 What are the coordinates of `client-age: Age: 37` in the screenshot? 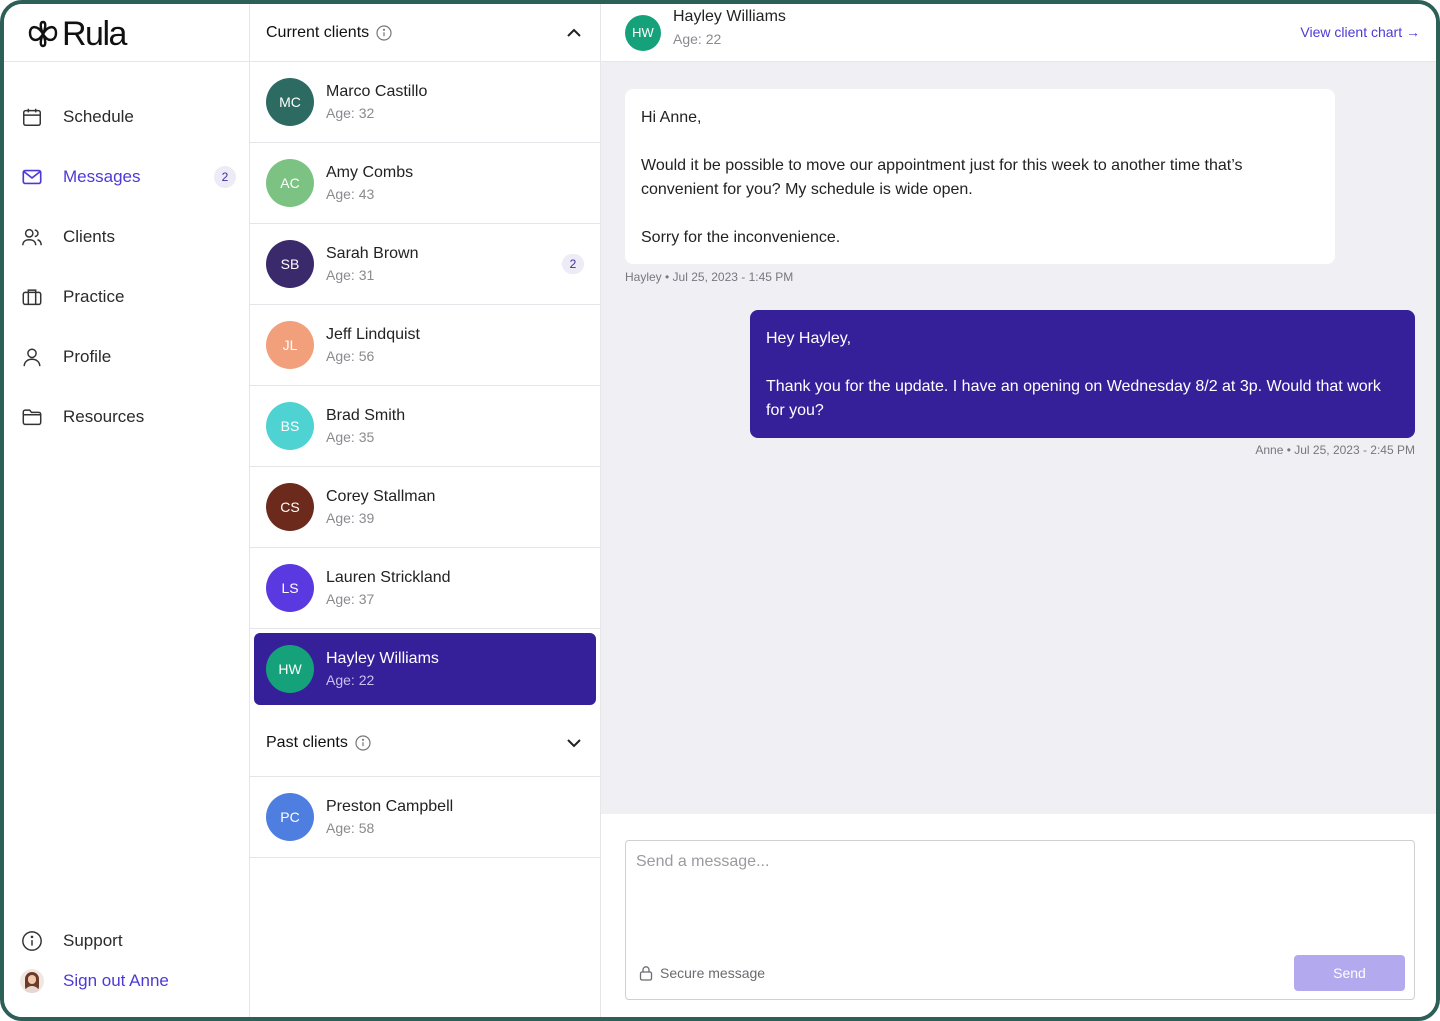 It's located at (350, 599).